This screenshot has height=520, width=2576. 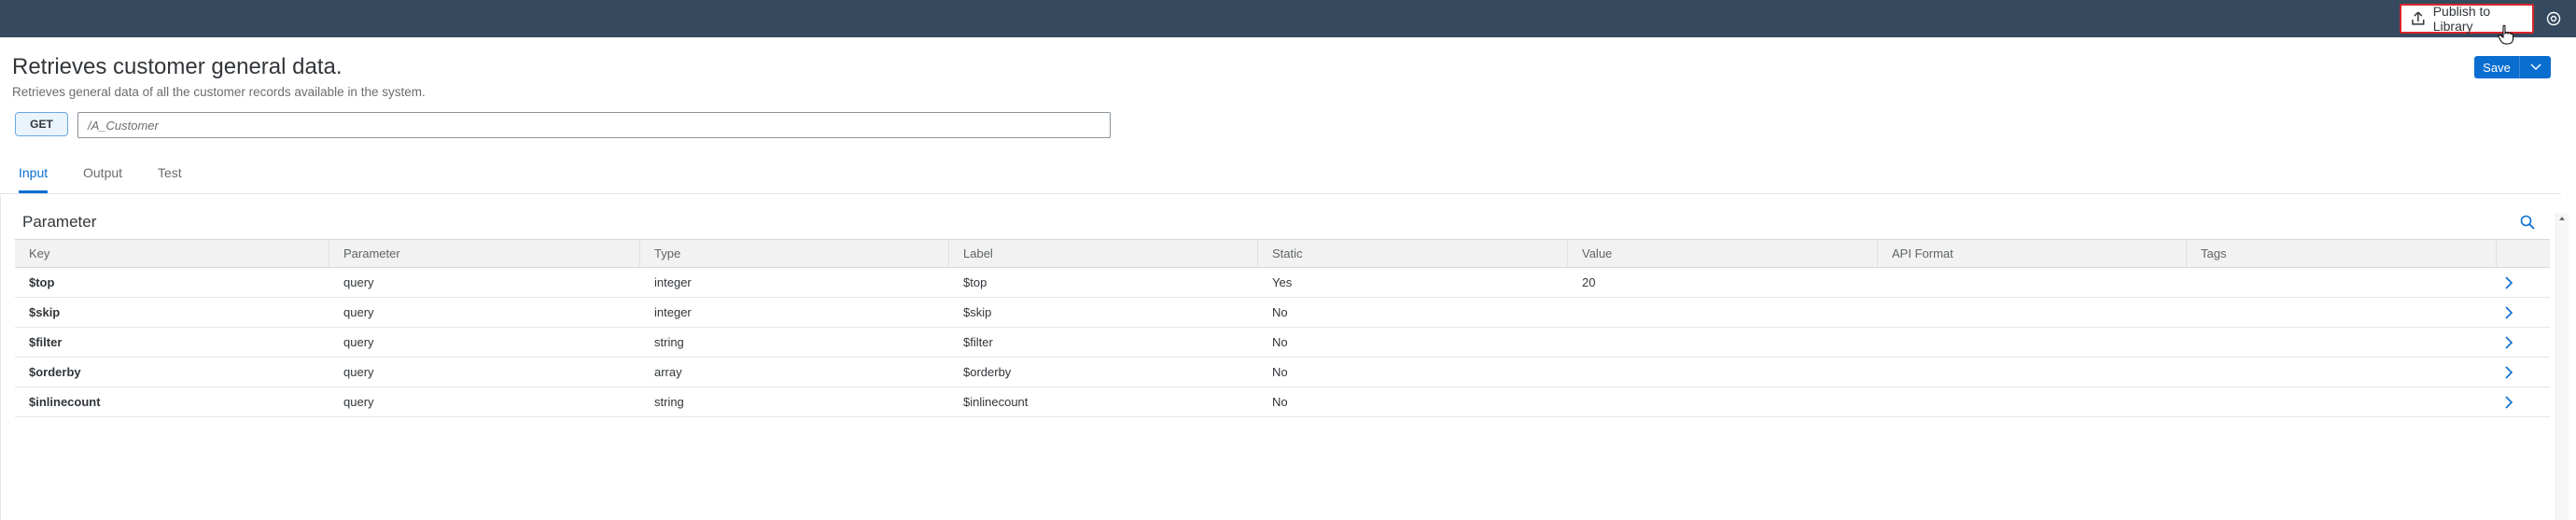 I want to click on save-options-button, so click(x=2535, y=67).